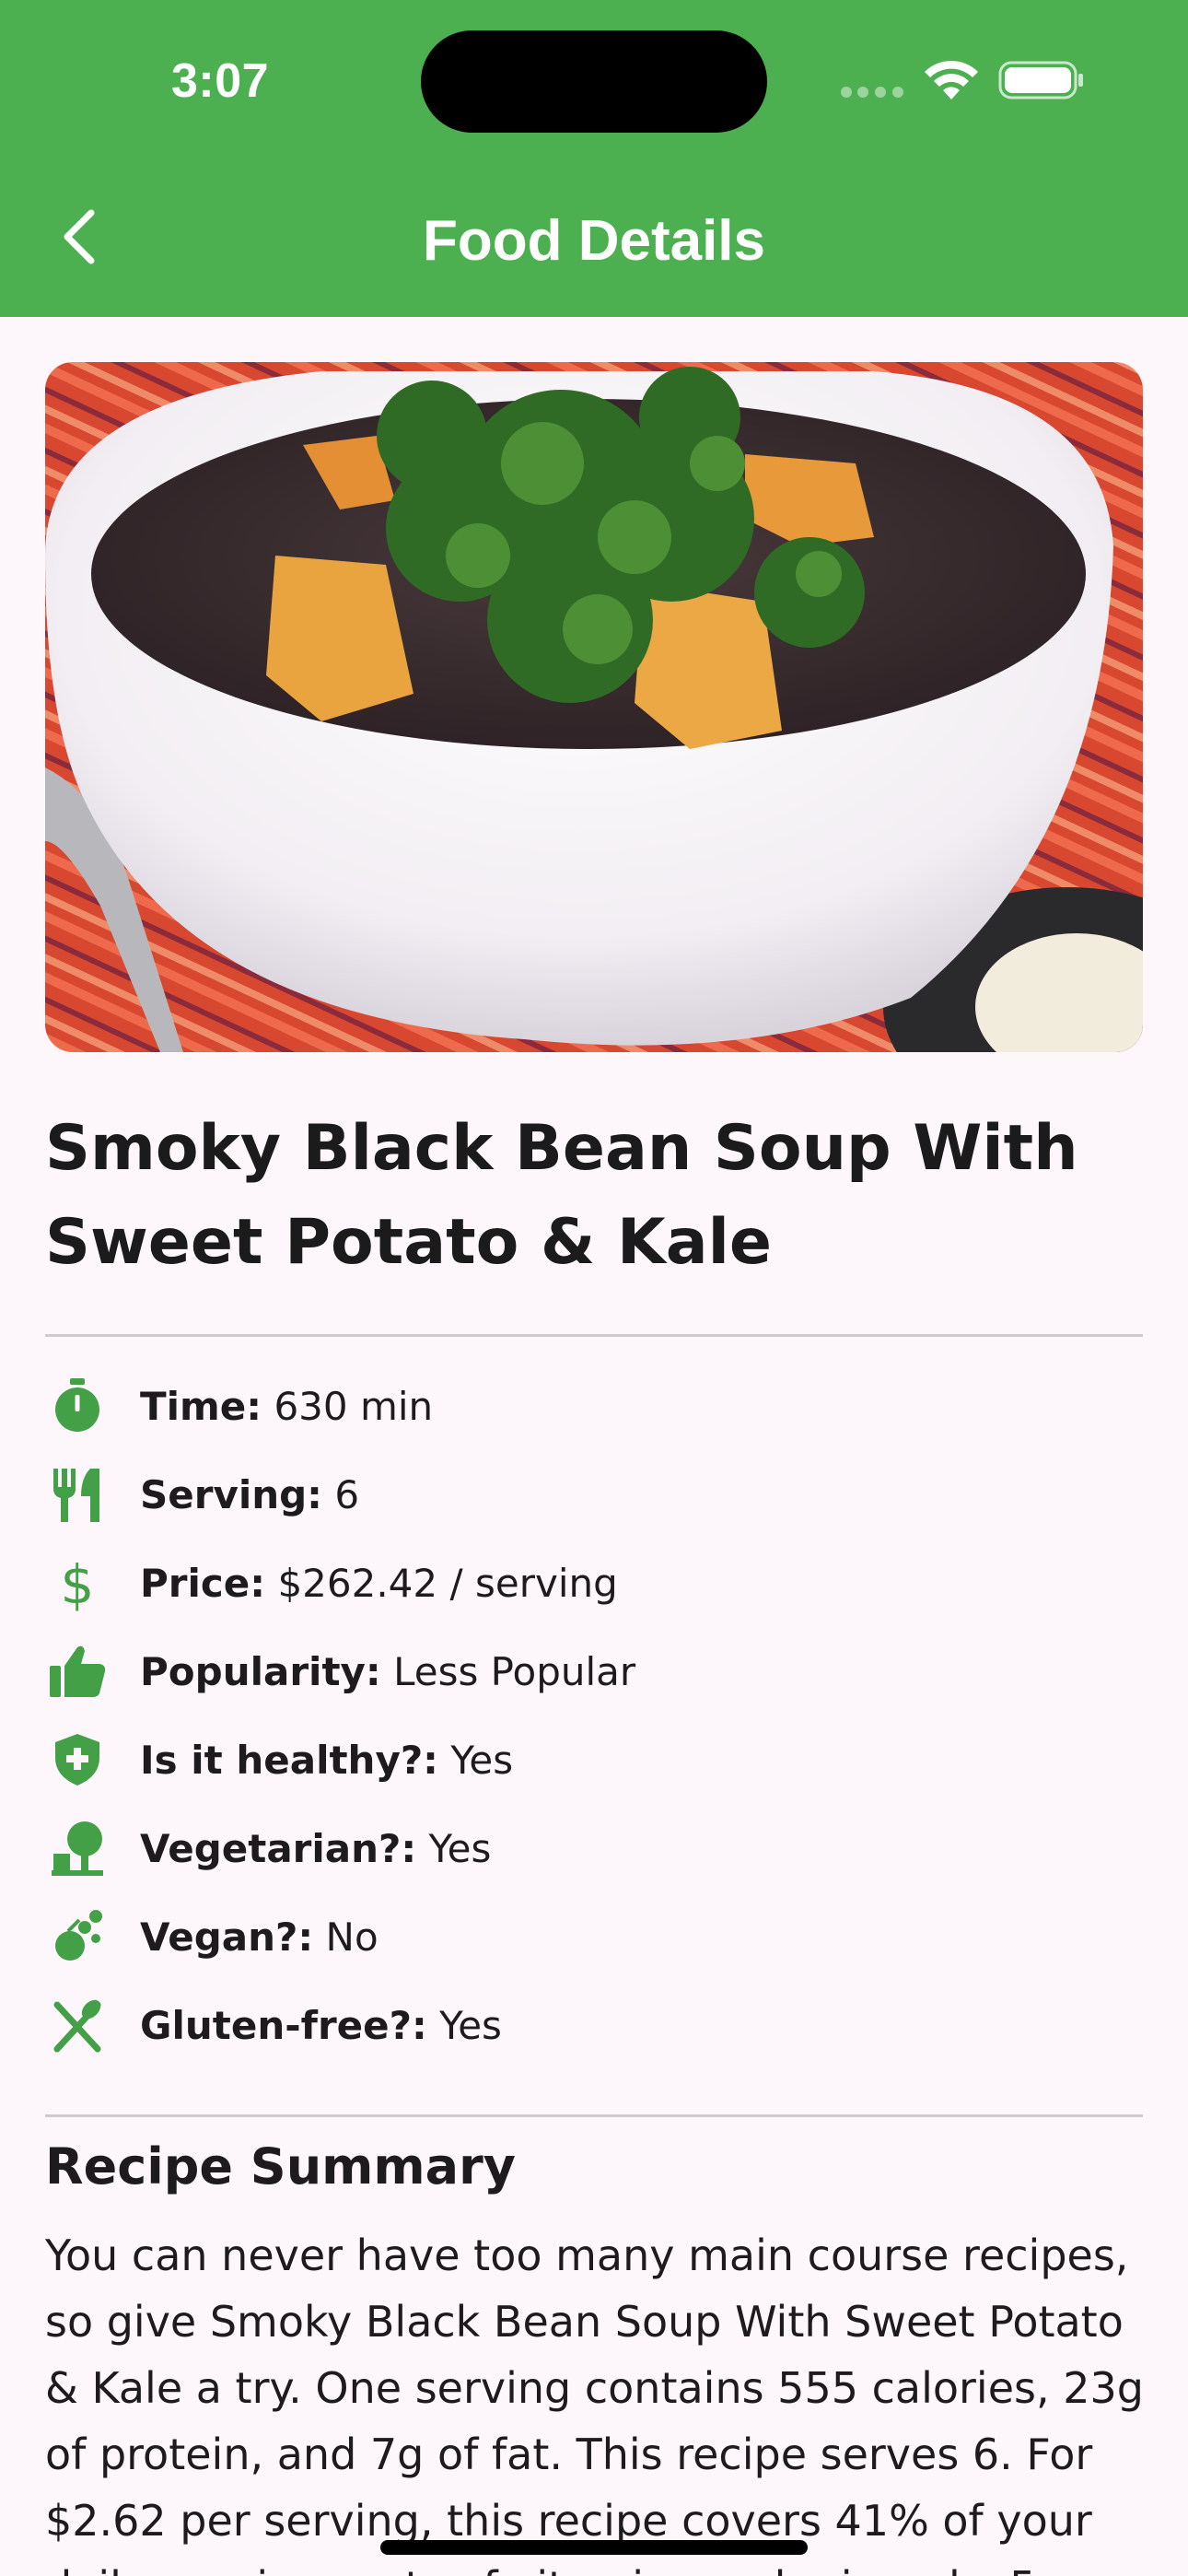 Image resolution: width=1188 pixels, height=2576 pixels. I want to click on detail-value: Less Popular, so click(514, 1671).